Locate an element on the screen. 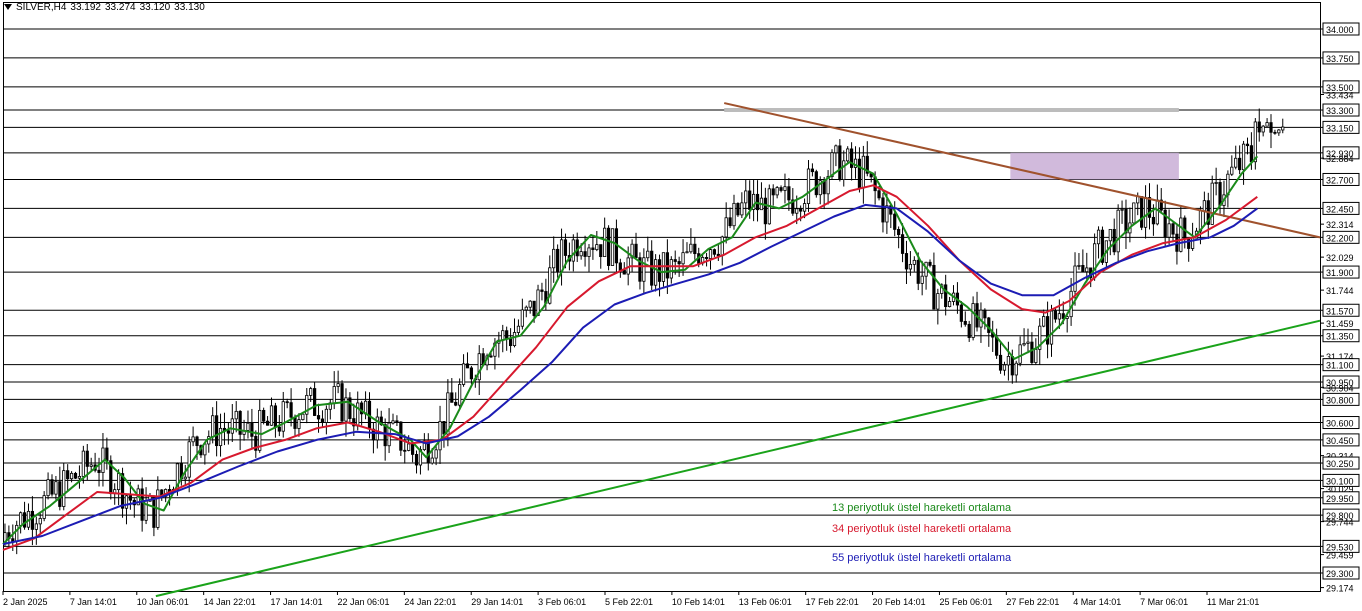  y-tick-label: 29.174 is located at coordinates (1340, 589).